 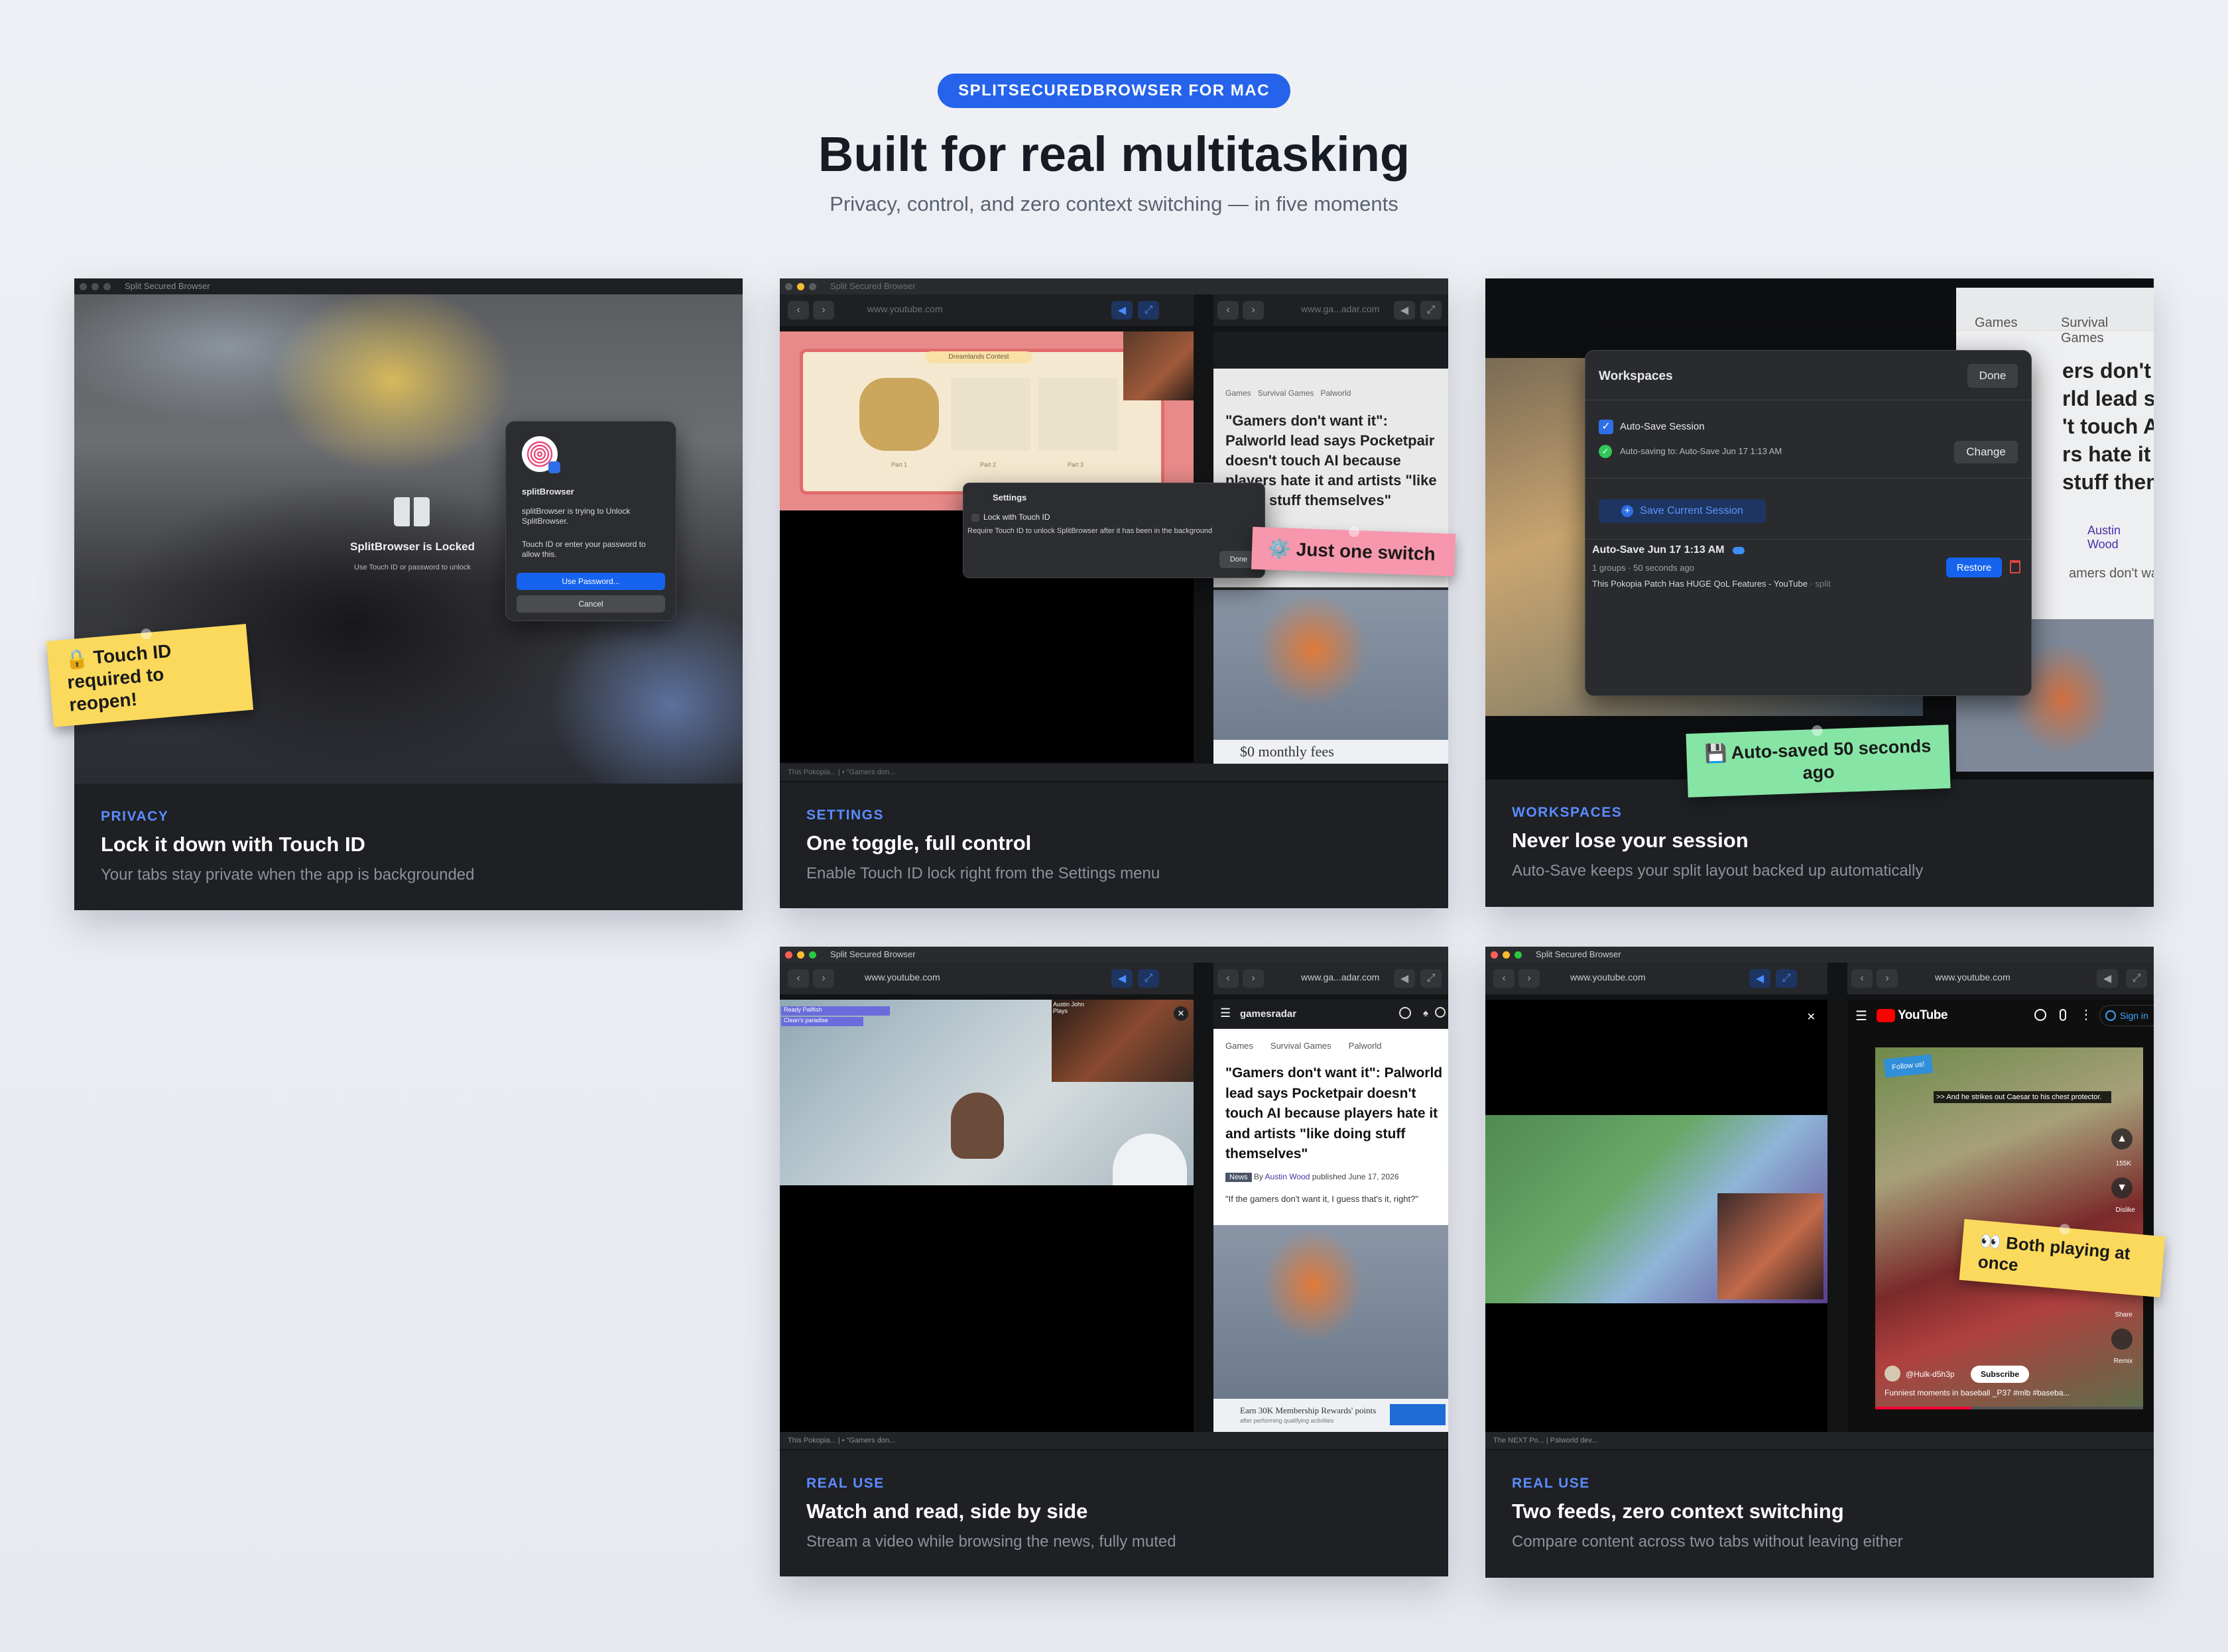 I want to click on autosave-checkbox: ✓, so click(x=1606, y=427).